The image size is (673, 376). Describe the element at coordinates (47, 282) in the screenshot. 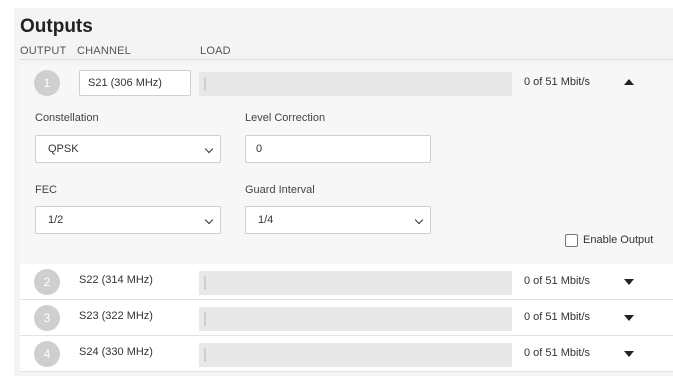

I see `output-number-badge: 2` at that location.